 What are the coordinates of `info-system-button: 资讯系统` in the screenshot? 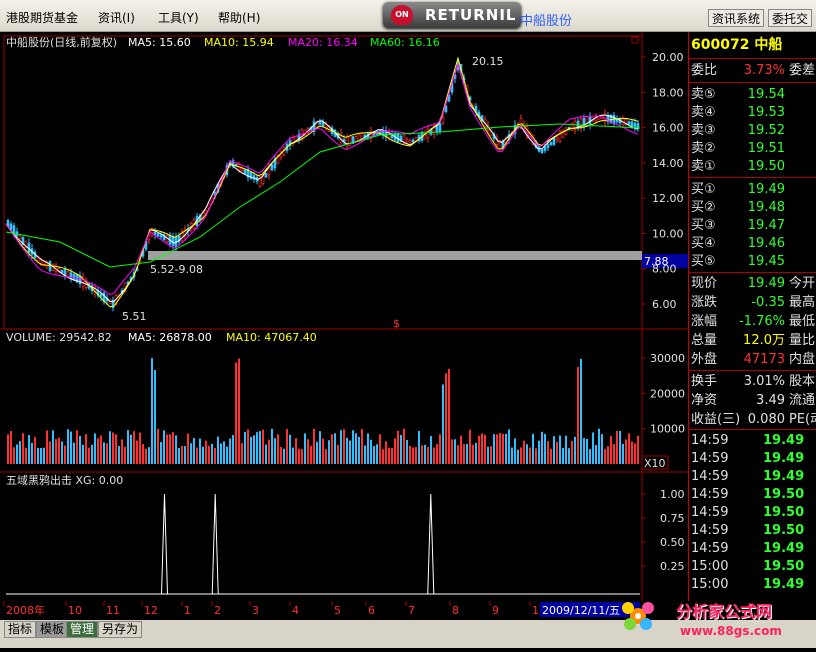 It's located at (736, 18).